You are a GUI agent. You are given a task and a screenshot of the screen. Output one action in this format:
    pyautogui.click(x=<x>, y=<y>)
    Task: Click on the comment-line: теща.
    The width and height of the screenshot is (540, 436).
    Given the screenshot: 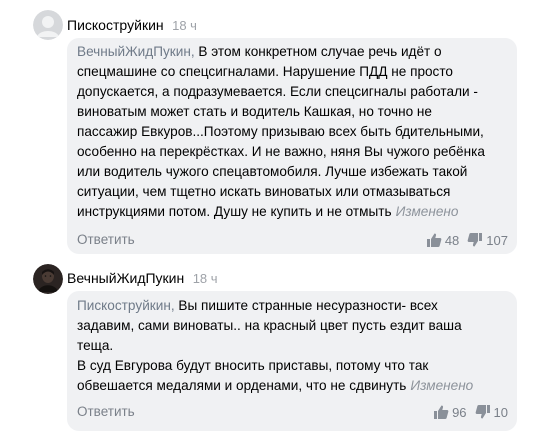 What is the action you would take?
    pyautogui.click(x=95, y=345)
    